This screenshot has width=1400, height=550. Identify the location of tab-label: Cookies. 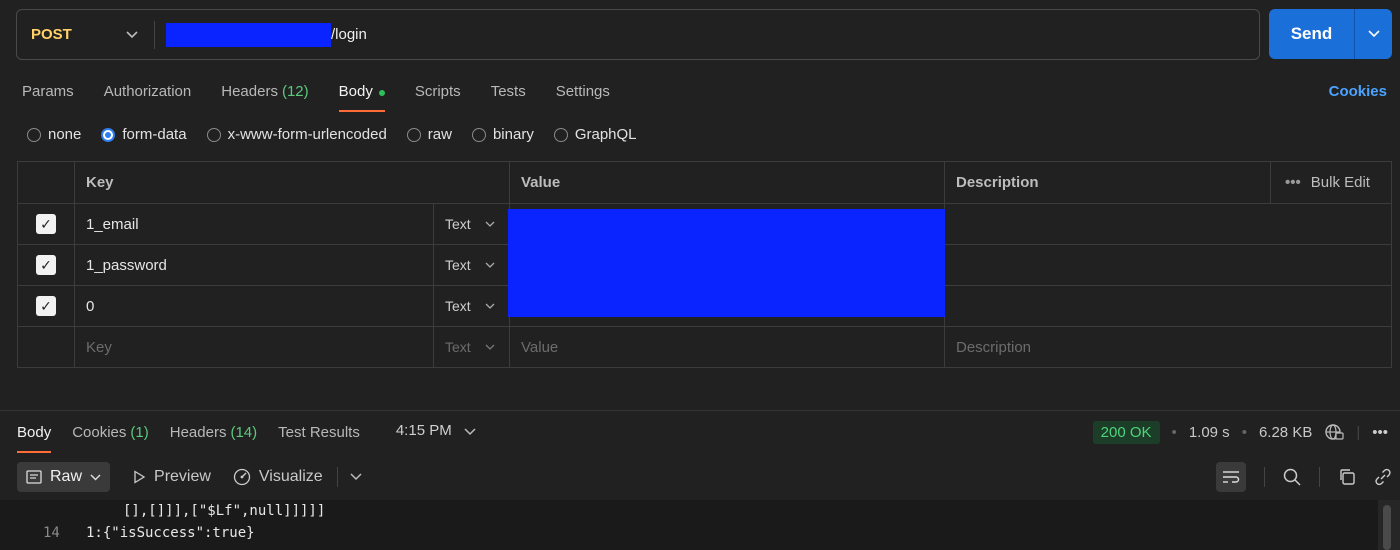
(99, 432).